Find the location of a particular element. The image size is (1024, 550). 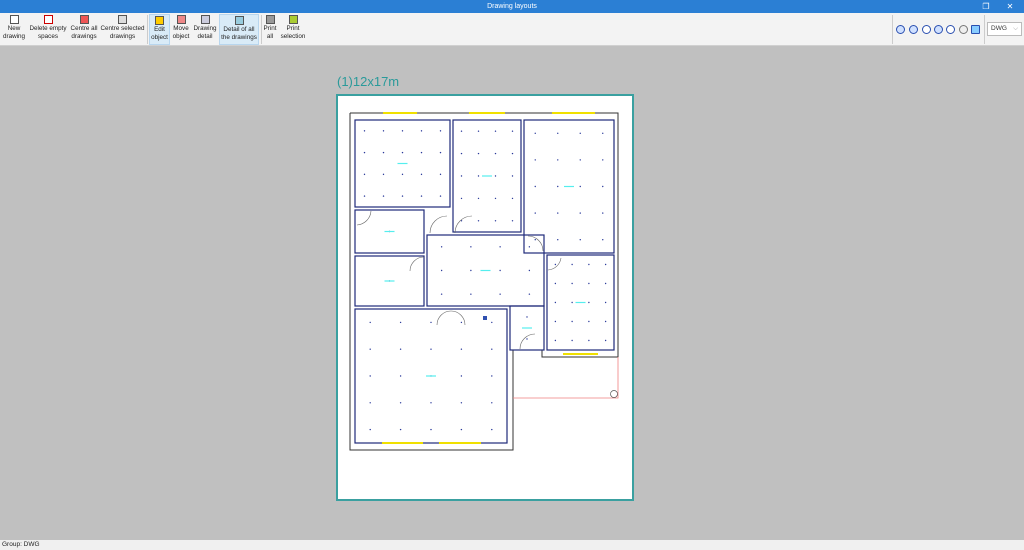

fixture-icon is located at coordinates (485, 318).